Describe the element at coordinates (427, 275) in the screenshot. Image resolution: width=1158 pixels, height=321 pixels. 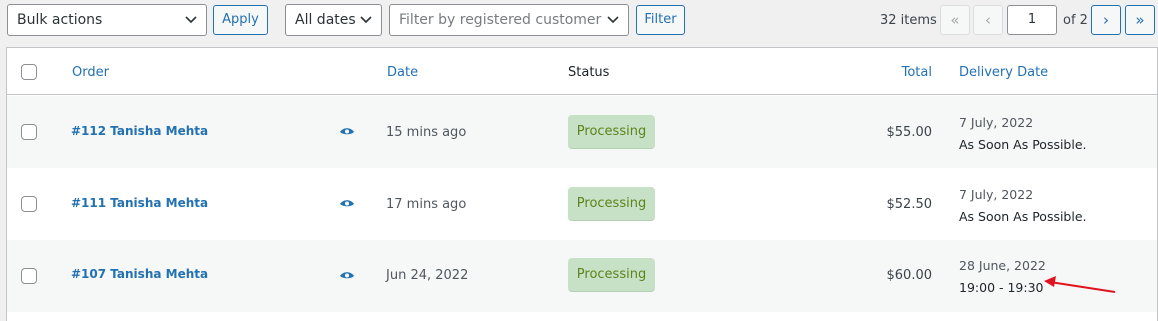
I see `order-date: Jun 24, 2022` at that location.